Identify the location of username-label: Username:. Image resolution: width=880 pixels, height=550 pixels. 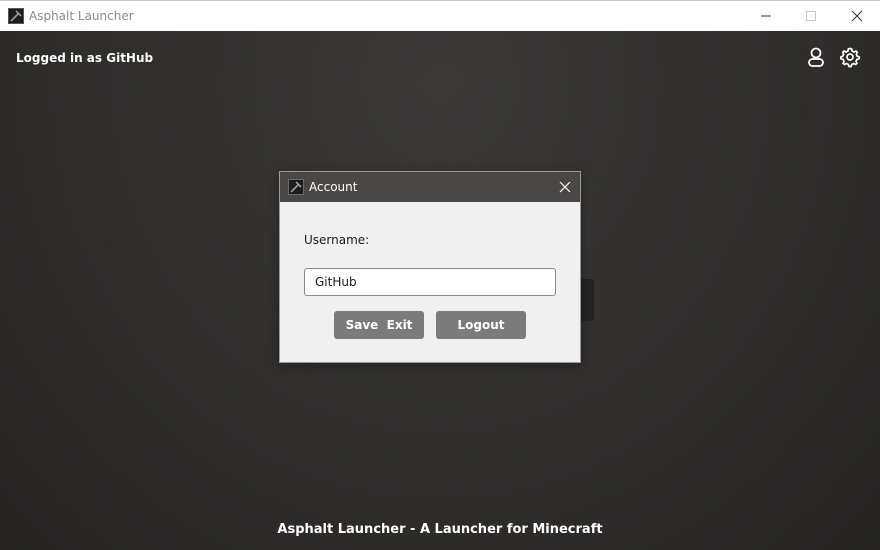
(337, 240).